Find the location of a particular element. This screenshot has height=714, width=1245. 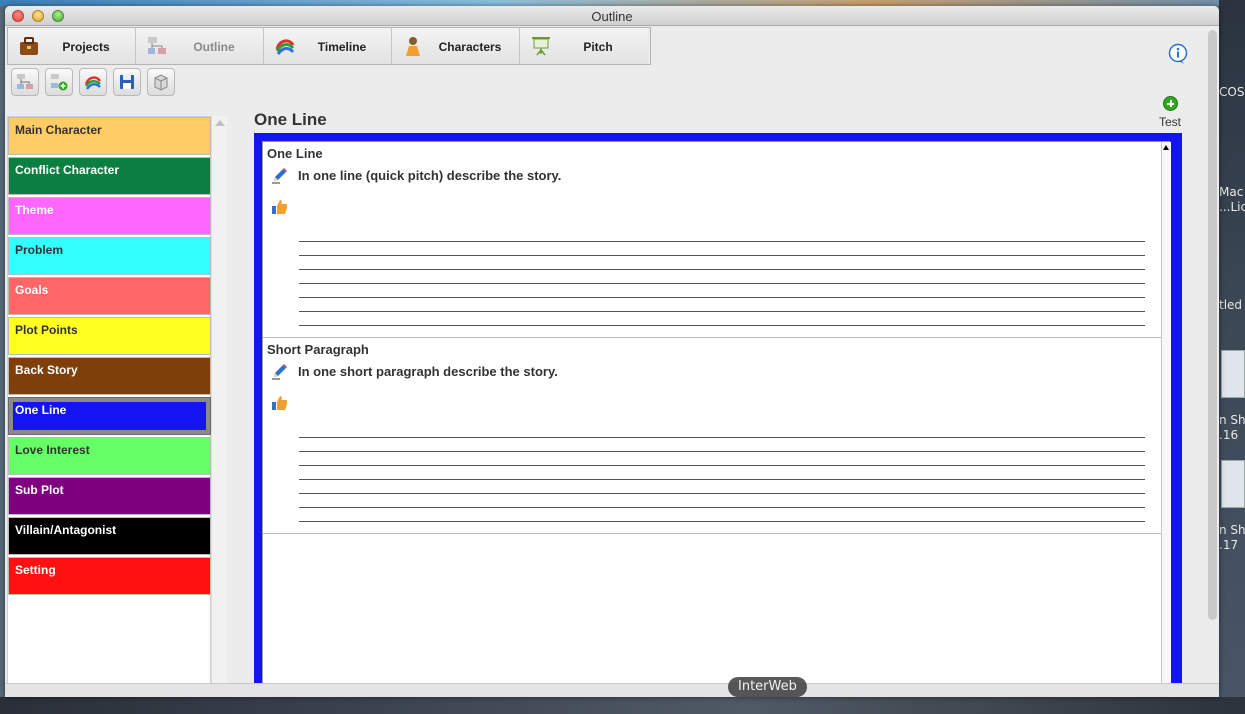

print-box-icon is located at coordinates (161, 82).